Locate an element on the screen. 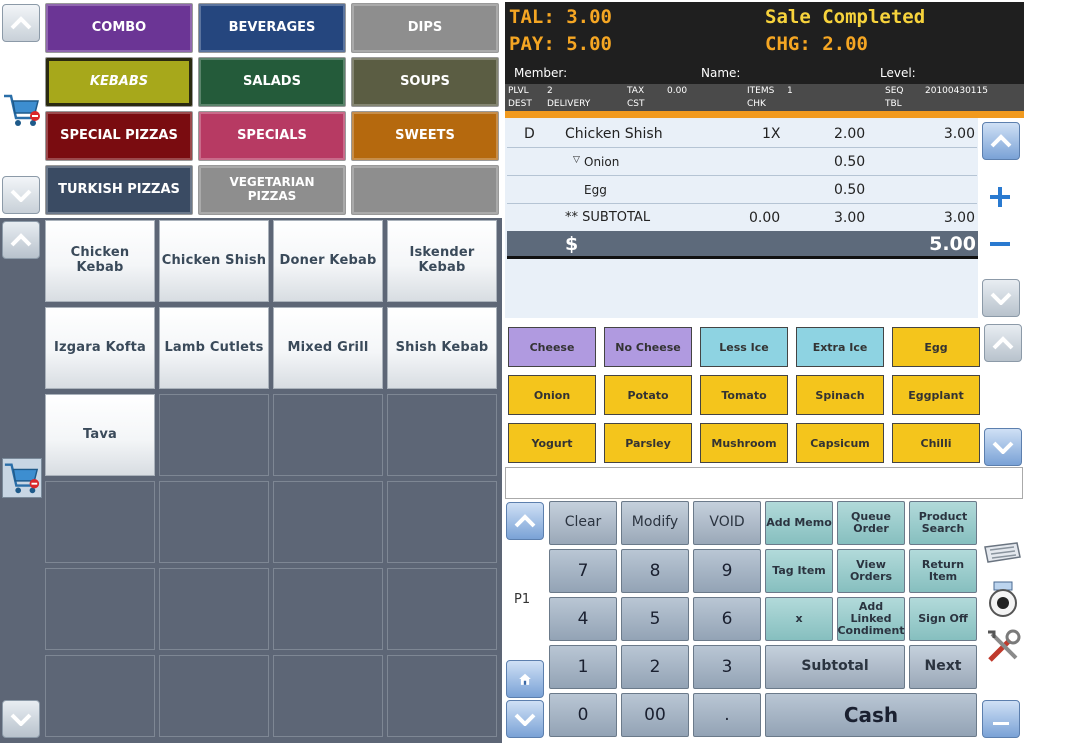 The width and height of the screenshot is (1072, 743). product-button: Chicken Shish is located at coordinates (214, 261).